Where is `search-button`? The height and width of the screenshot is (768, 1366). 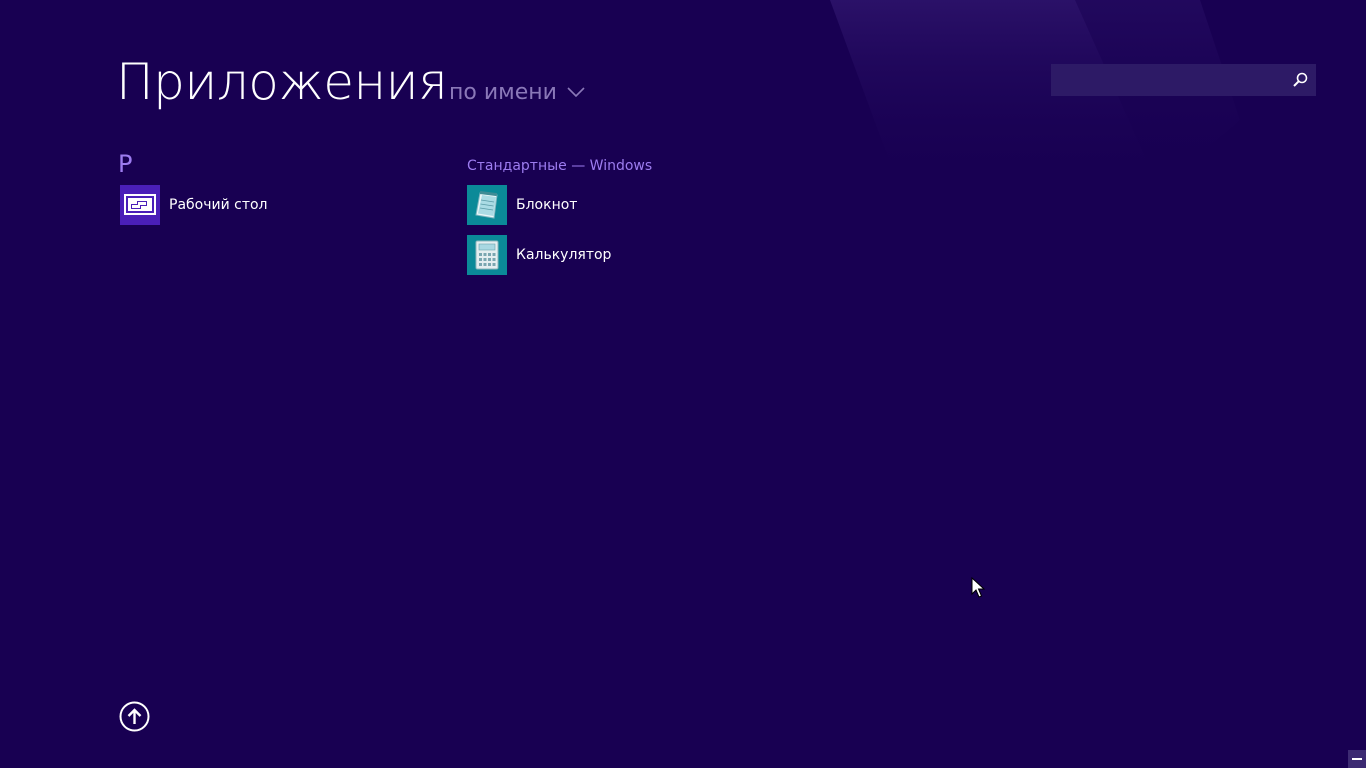 search-button is located at coordinates (1300, 80).